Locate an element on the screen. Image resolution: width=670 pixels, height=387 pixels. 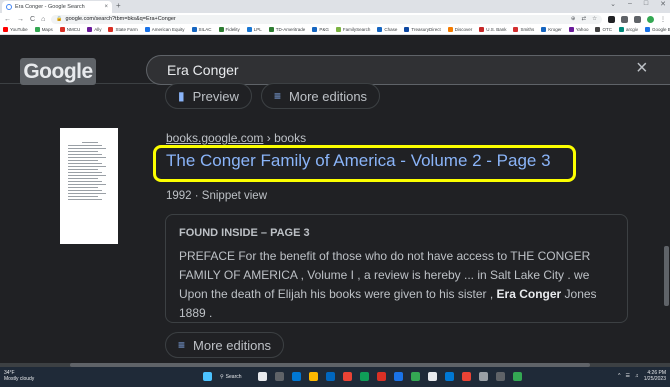
preview-button: ▮ Preview is located at coordinates (208, 96).